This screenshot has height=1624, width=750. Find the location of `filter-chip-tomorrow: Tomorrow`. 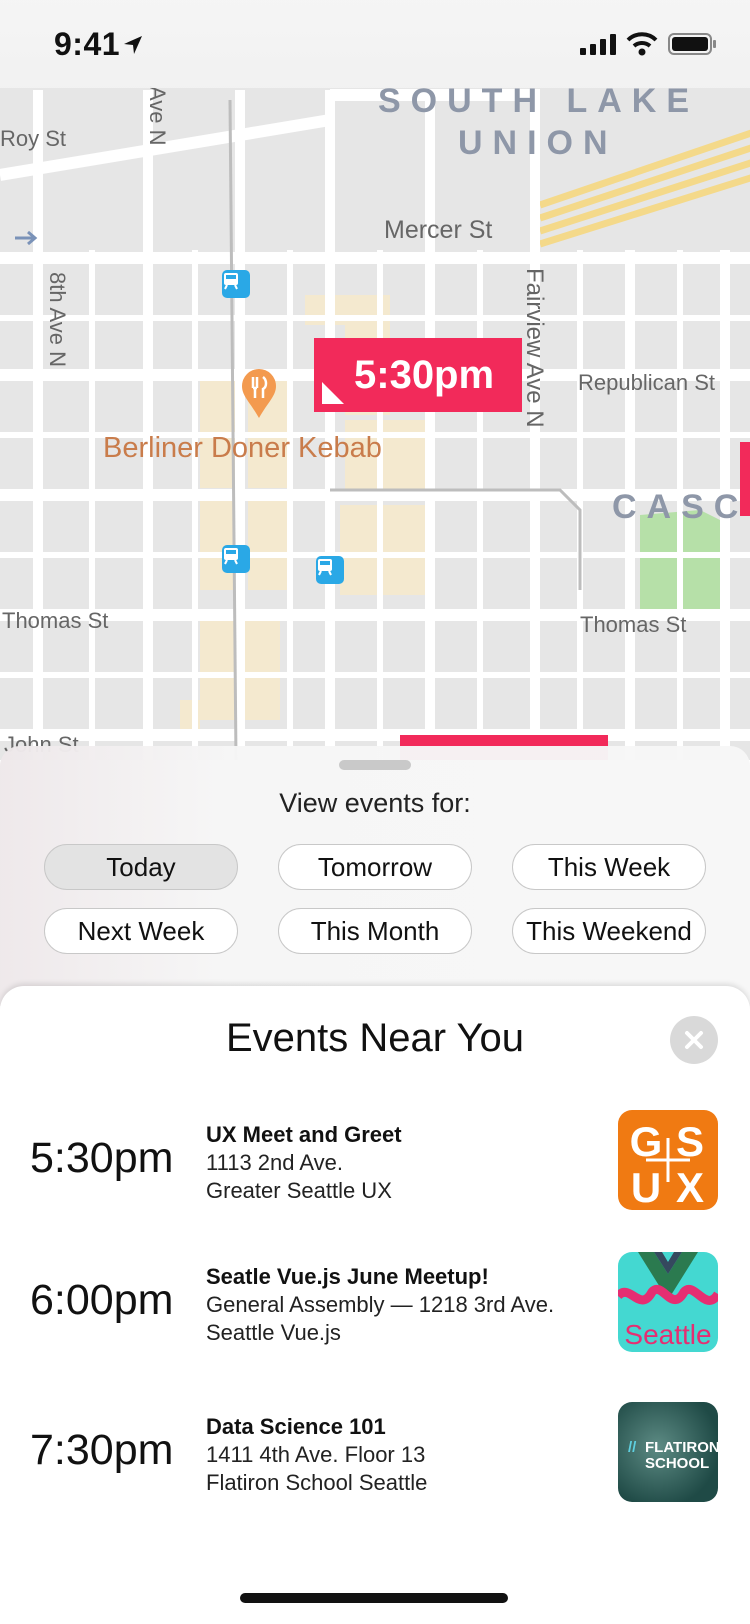

filter-chip-tomorrow: Tomorrow is located at coordinates (375, 867).